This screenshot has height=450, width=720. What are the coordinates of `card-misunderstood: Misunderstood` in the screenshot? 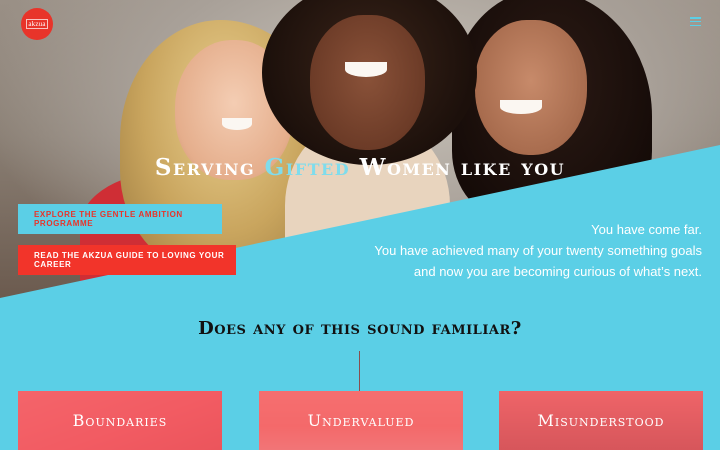 It's located at (601, 420).